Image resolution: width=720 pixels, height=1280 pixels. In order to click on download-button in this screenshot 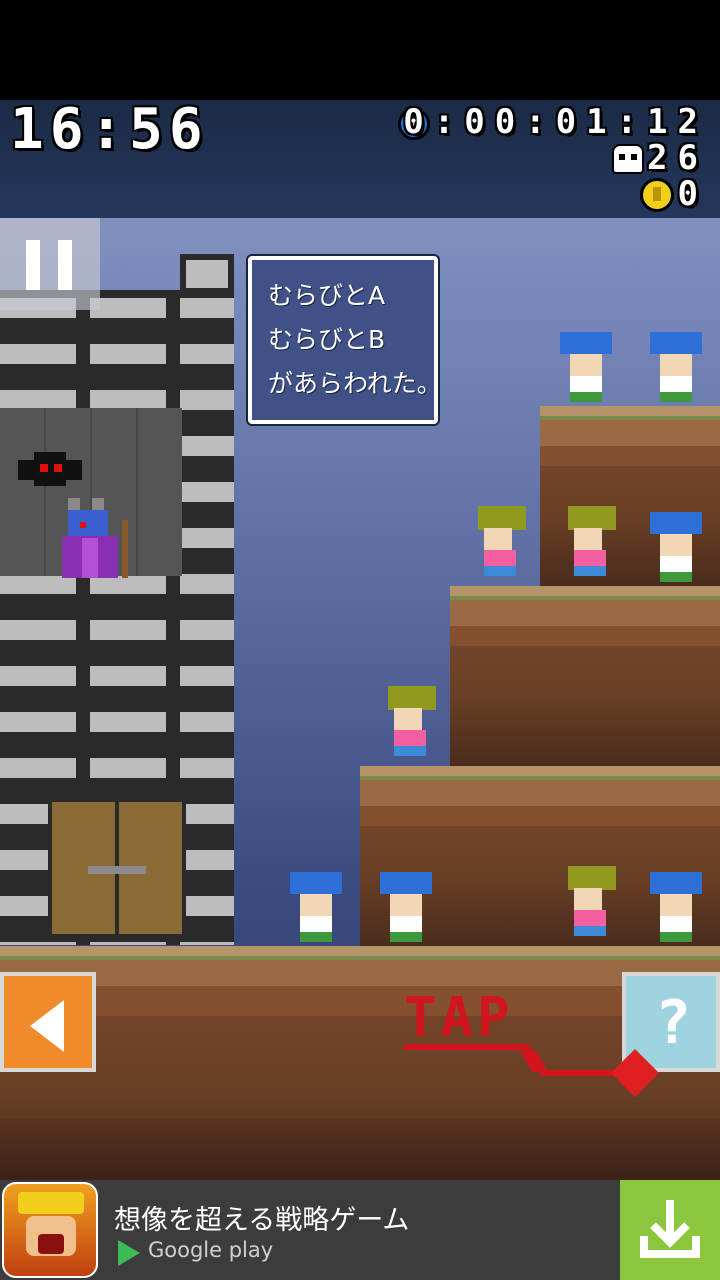, I will do `click(670, 1230)`.